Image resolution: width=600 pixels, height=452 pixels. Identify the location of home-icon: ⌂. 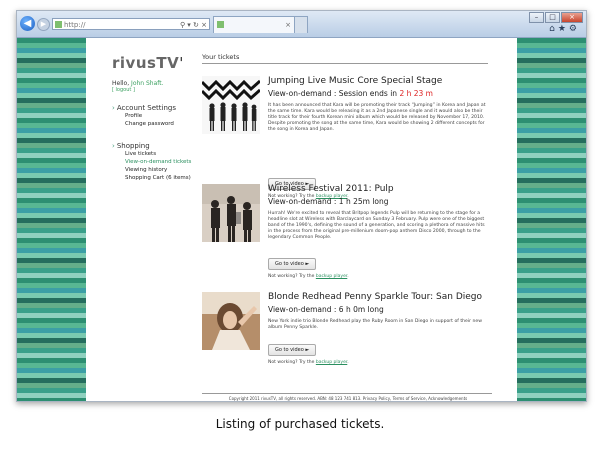
(553, 29).